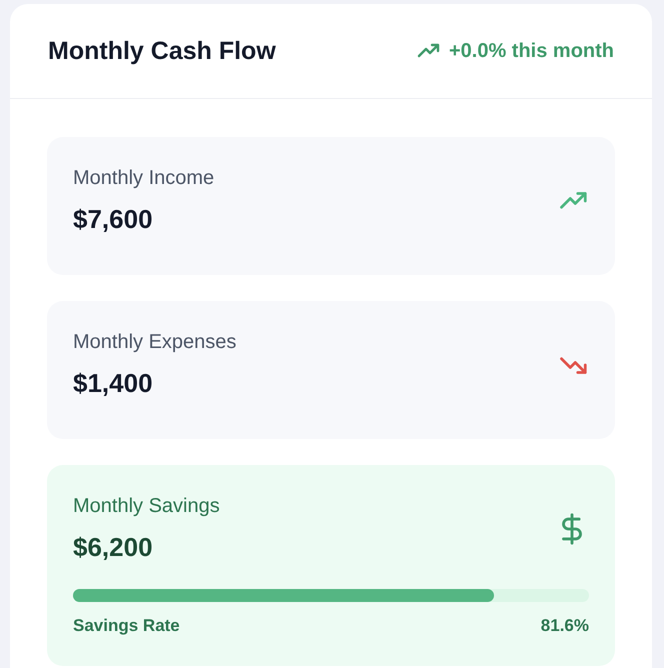 The width and height of the screenshot is (664, 668). Describe the element at coordinates (531, 51) in the screenshot. I see `trend-text: +0.0% this month` at that location.